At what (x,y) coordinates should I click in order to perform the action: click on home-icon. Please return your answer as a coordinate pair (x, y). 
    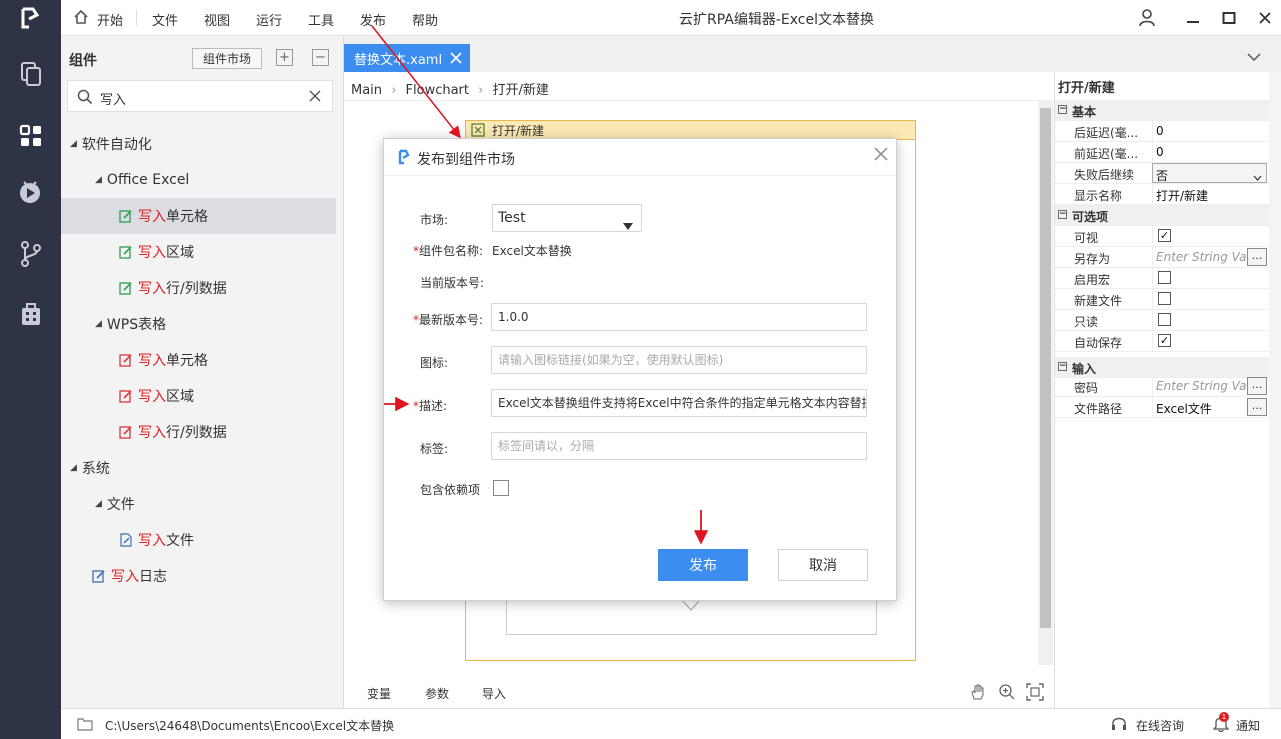
    Looking at the image, I should click on (81, 19).